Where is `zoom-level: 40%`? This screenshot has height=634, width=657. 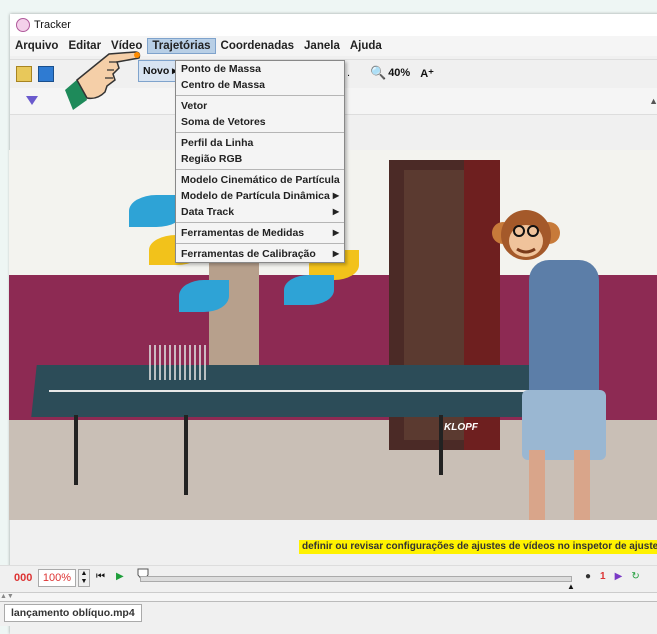 zoom-level: 40% is located at coordinates (399, 73).